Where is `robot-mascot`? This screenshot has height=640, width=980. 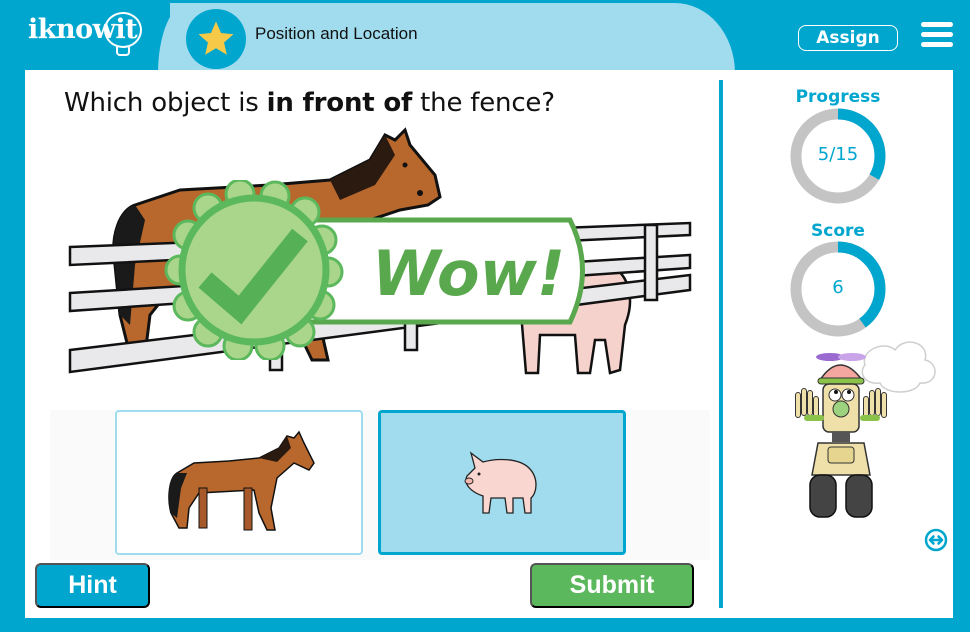 robot-mascot is located at coordinates (865, 429).